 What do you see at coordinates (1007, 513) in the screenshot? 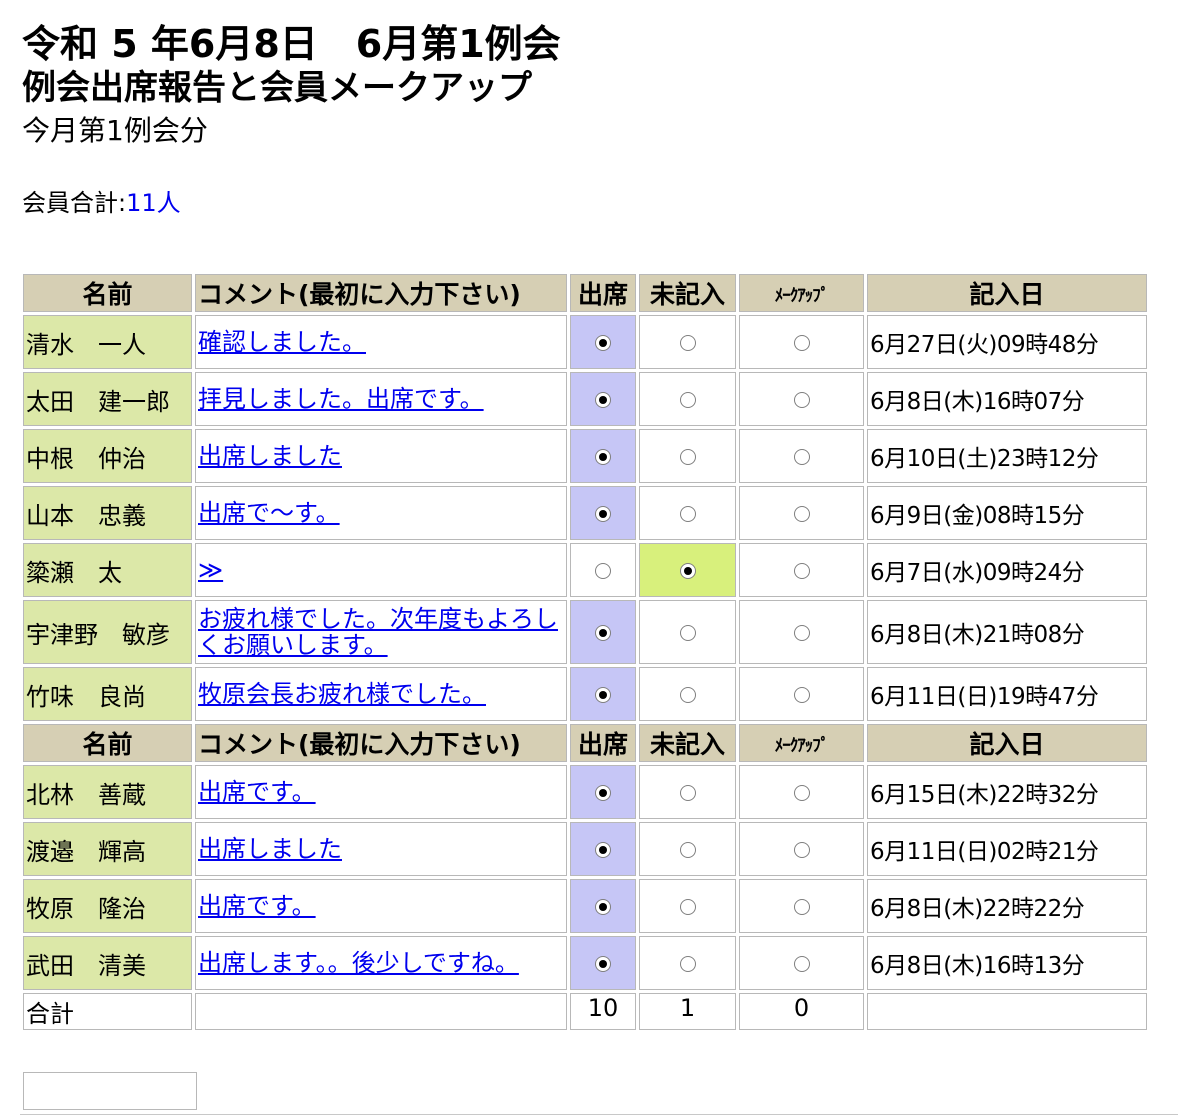
I see `entry-date: 6月9日(金)08時15分` at bounding box center [1007, 513].